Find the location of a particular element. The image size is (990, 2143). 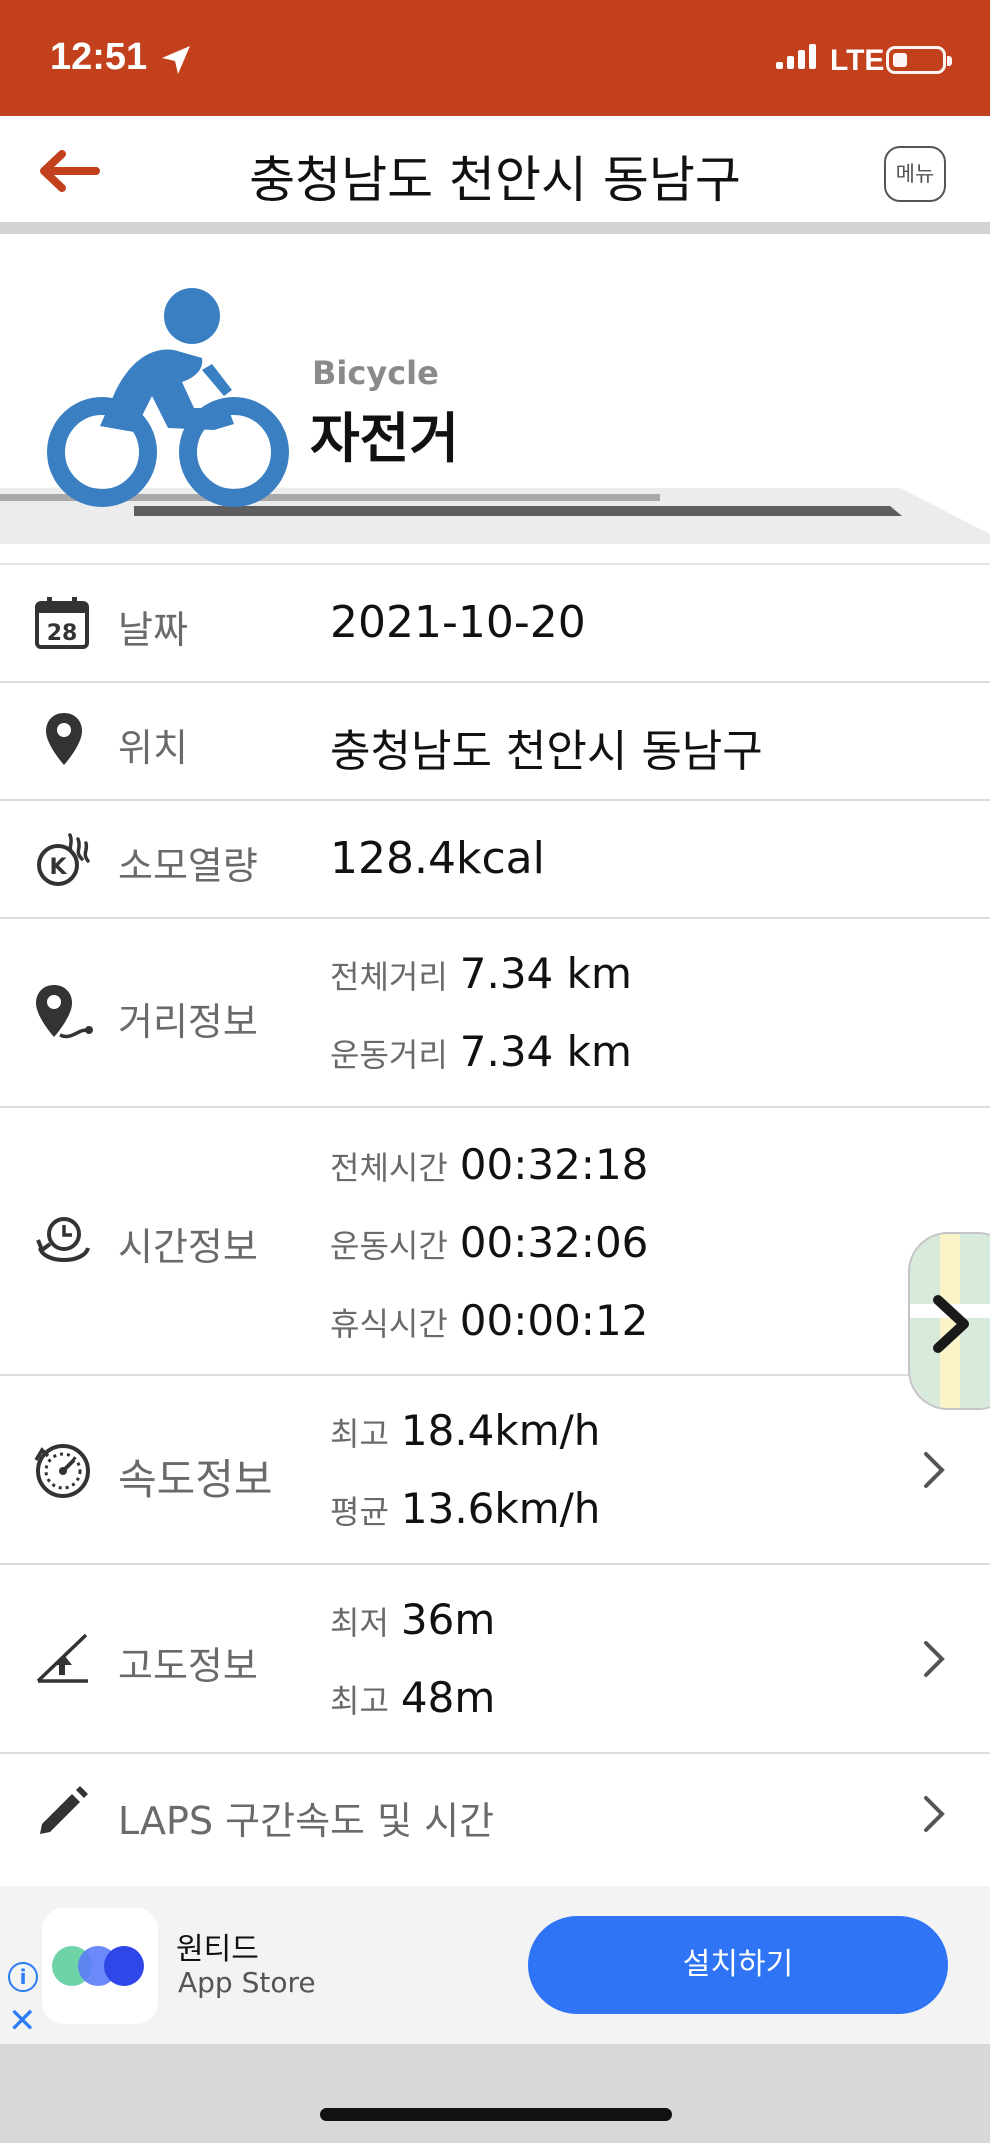

page-title: 충청남도 천안시 동남구 is located at coordinates (495, 180).